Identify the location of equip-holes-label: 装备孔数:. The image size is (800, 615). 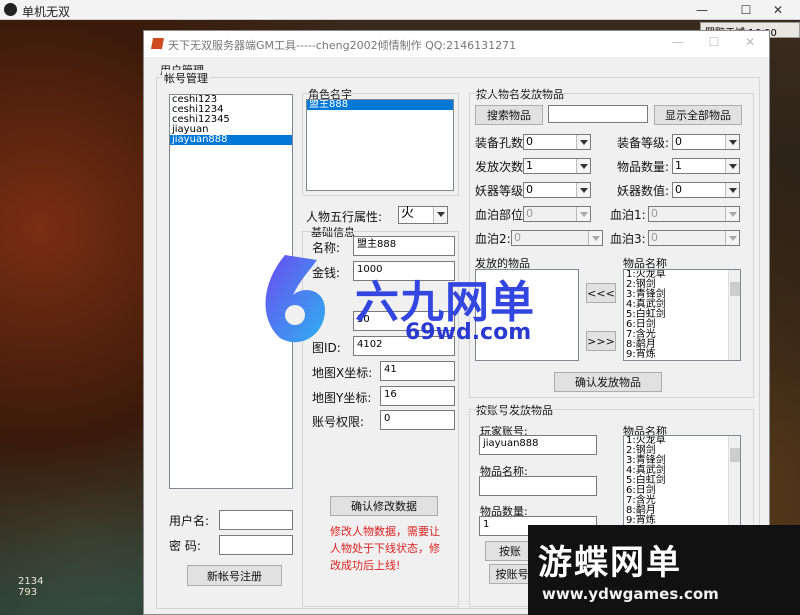
(501, 143).